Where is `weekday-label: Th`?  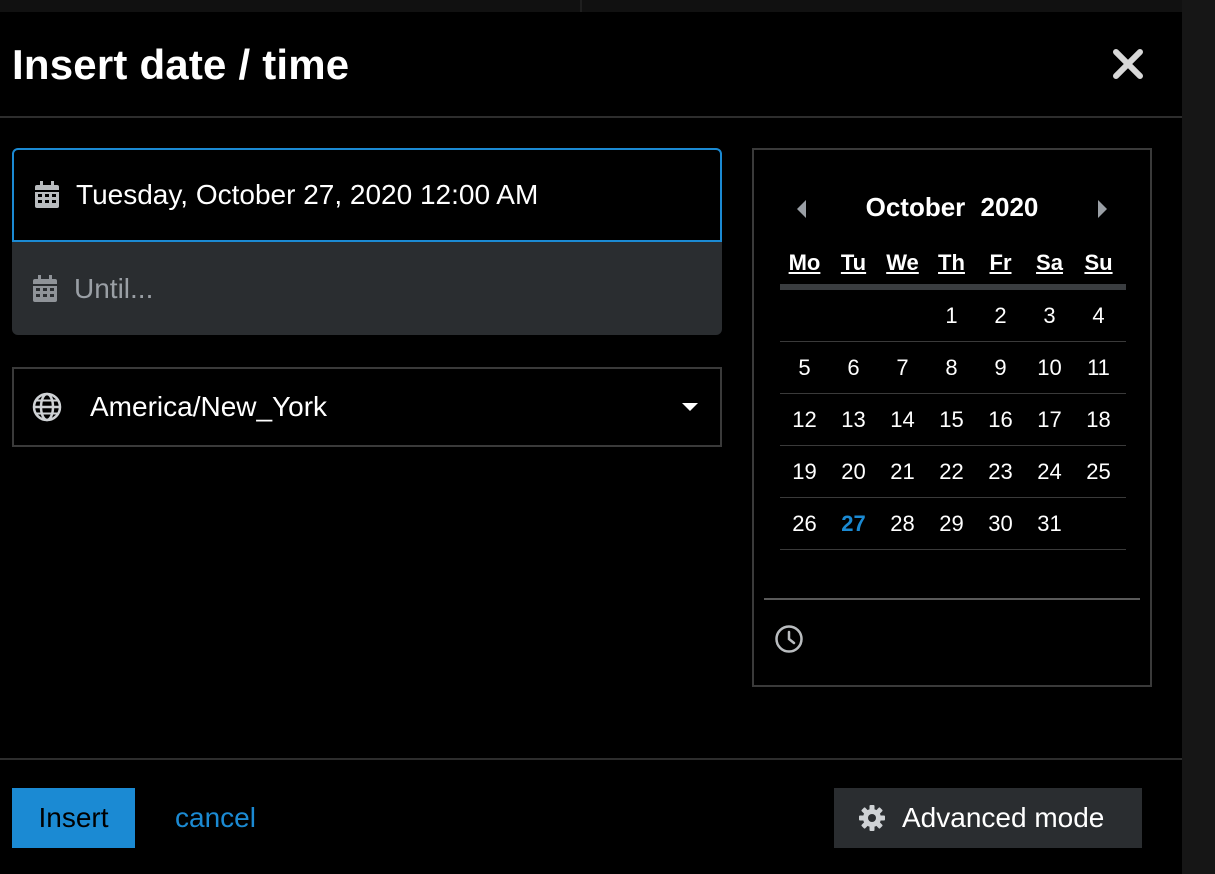
weekday-label: Th is located at coordinates (951, 262).